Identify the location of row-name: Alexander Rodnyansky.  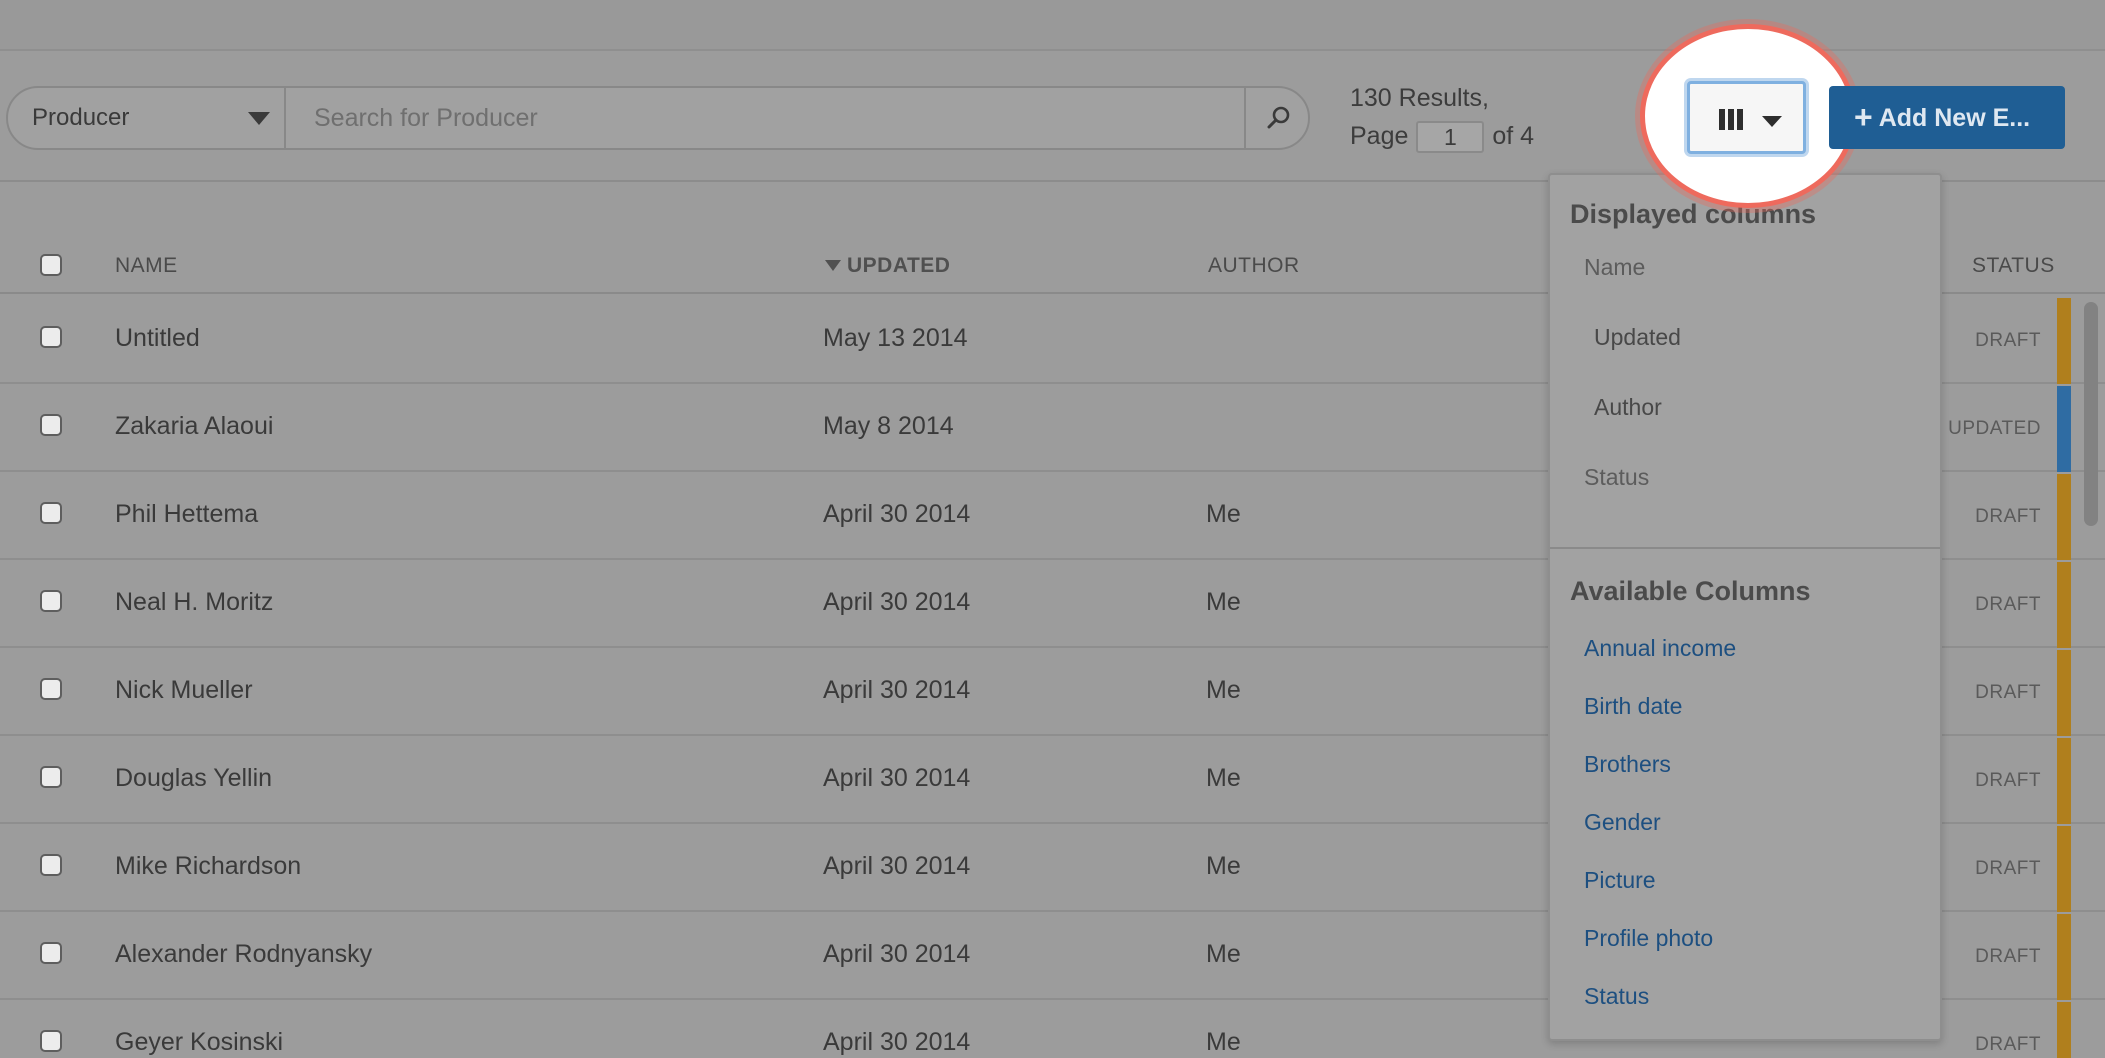
(243, 954).